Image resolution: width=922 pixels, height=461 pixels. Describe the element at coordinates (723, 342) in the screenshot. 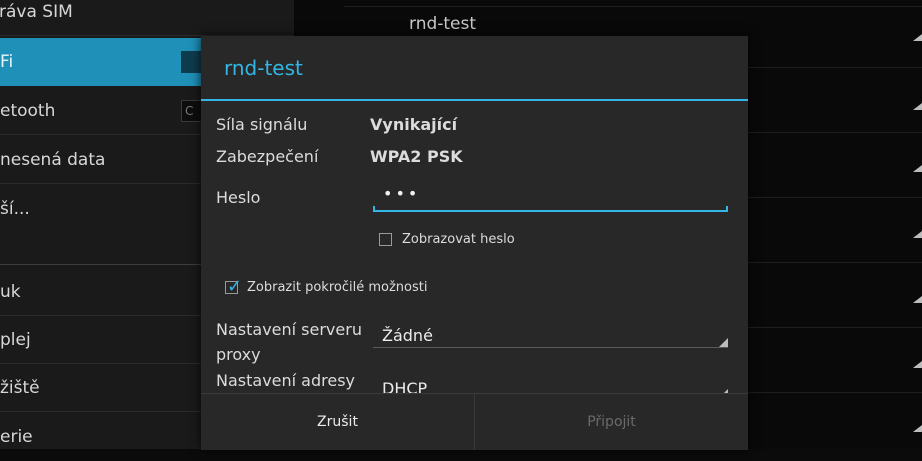

I see `dropdown-arrow-icon` at that location.